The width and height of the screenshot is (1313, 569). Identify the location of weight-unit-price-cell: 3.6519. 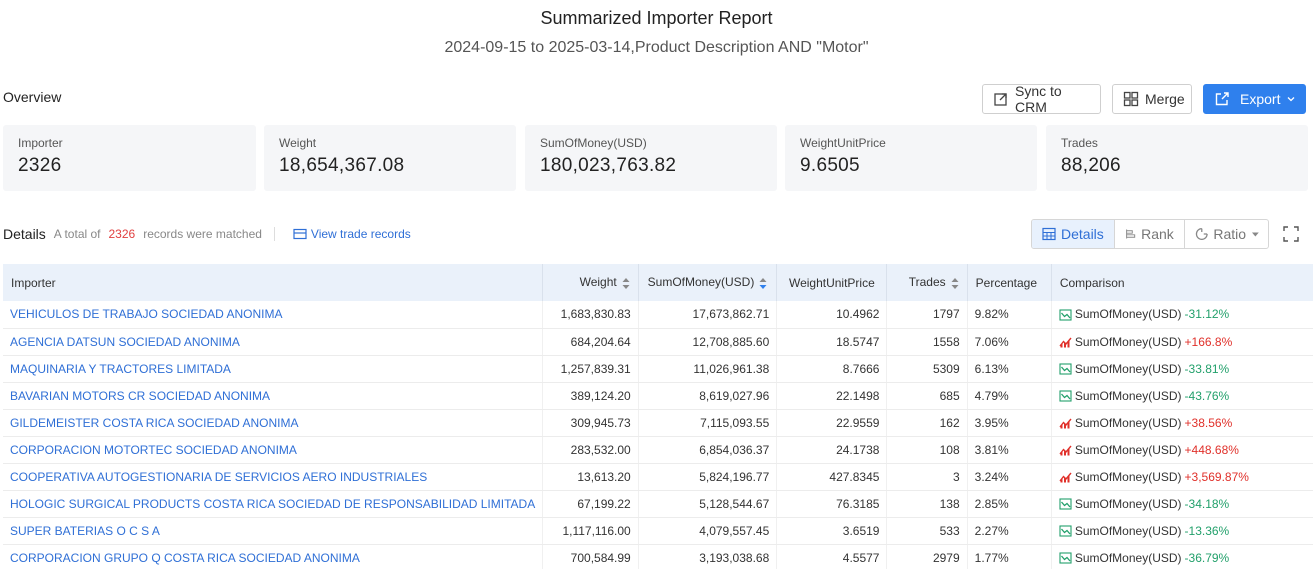
(832, 531).